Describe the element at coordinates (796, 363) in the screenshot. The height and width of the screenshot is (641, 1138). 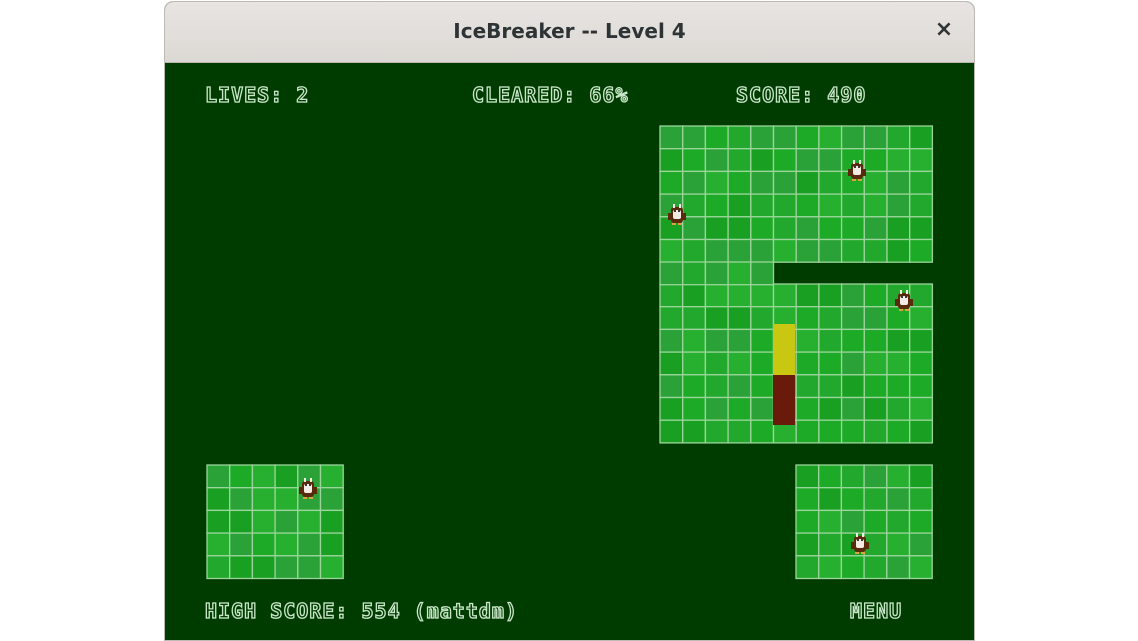
I see `ice-region-large-bottom` at that location.